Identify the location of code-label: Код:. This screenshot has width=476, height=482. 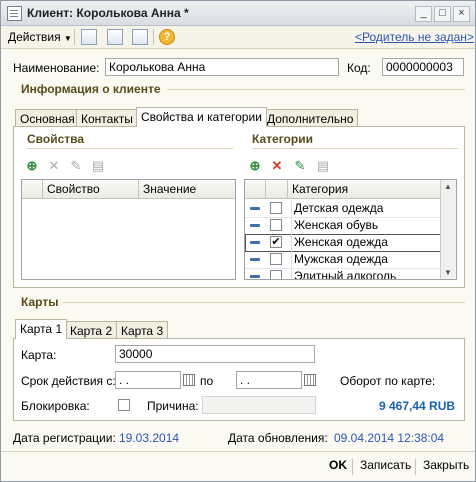
(359, 68).